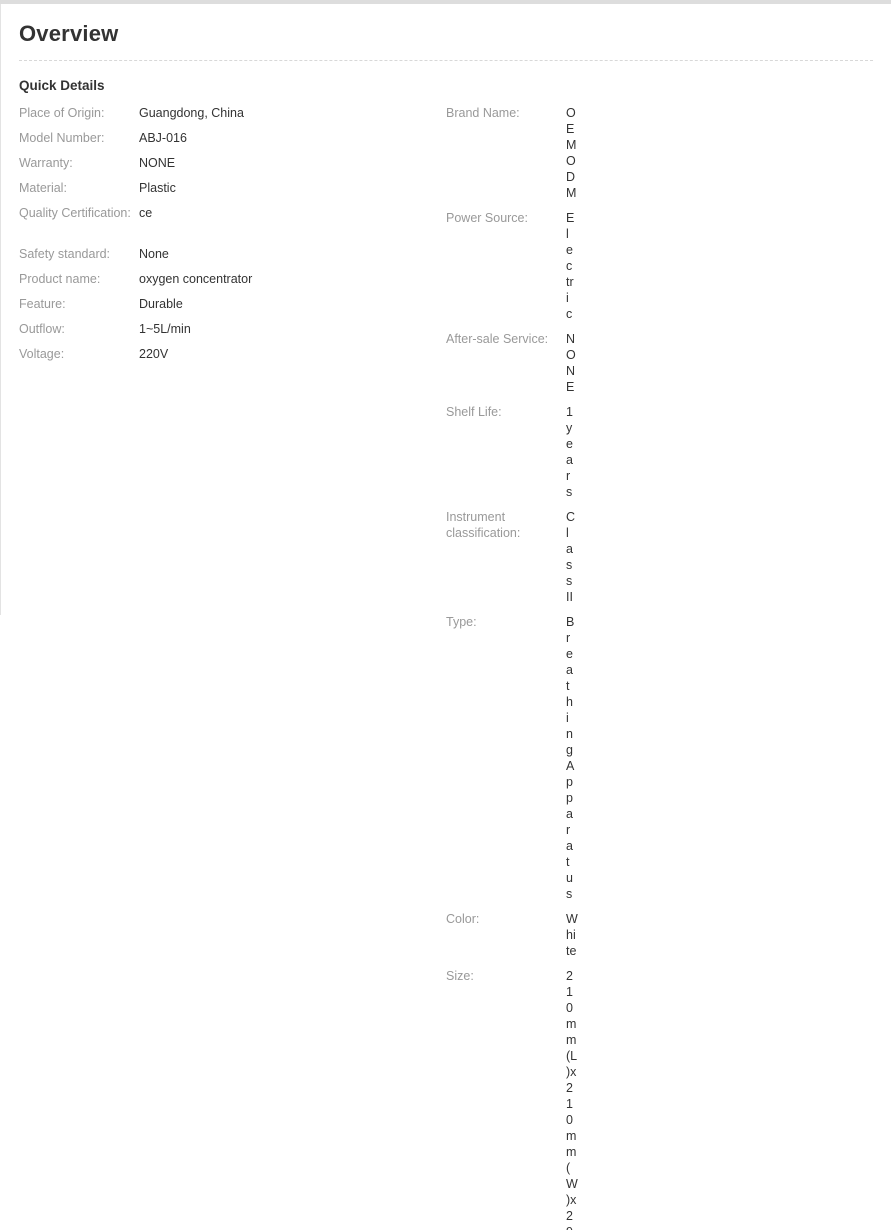  Describe the element at coordinates (69, 33) in the screenshot. I see `page-title: Overview` at that location.